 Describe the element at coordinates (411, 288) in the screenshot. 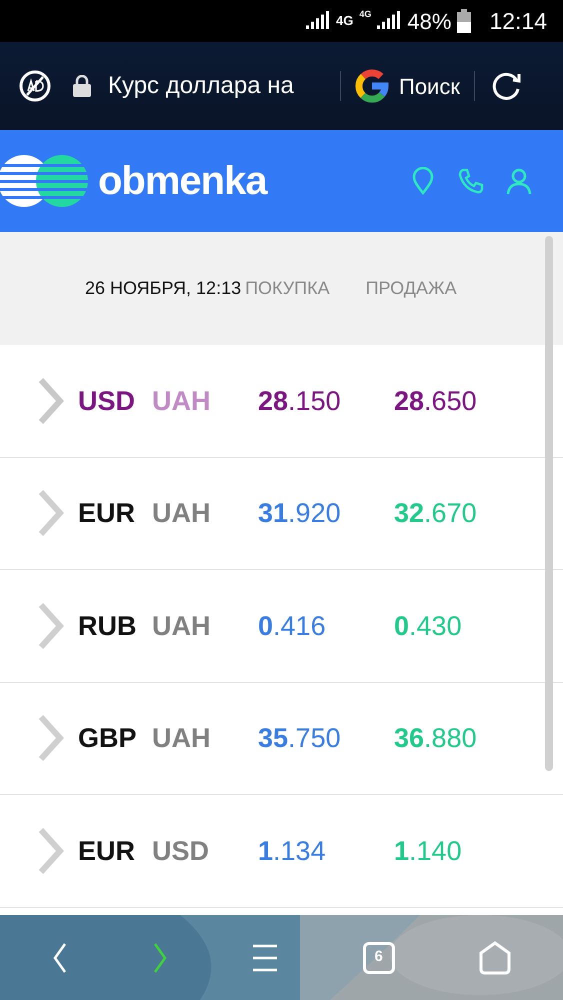

I see `column-header: ПРОДАЖА` at that location.